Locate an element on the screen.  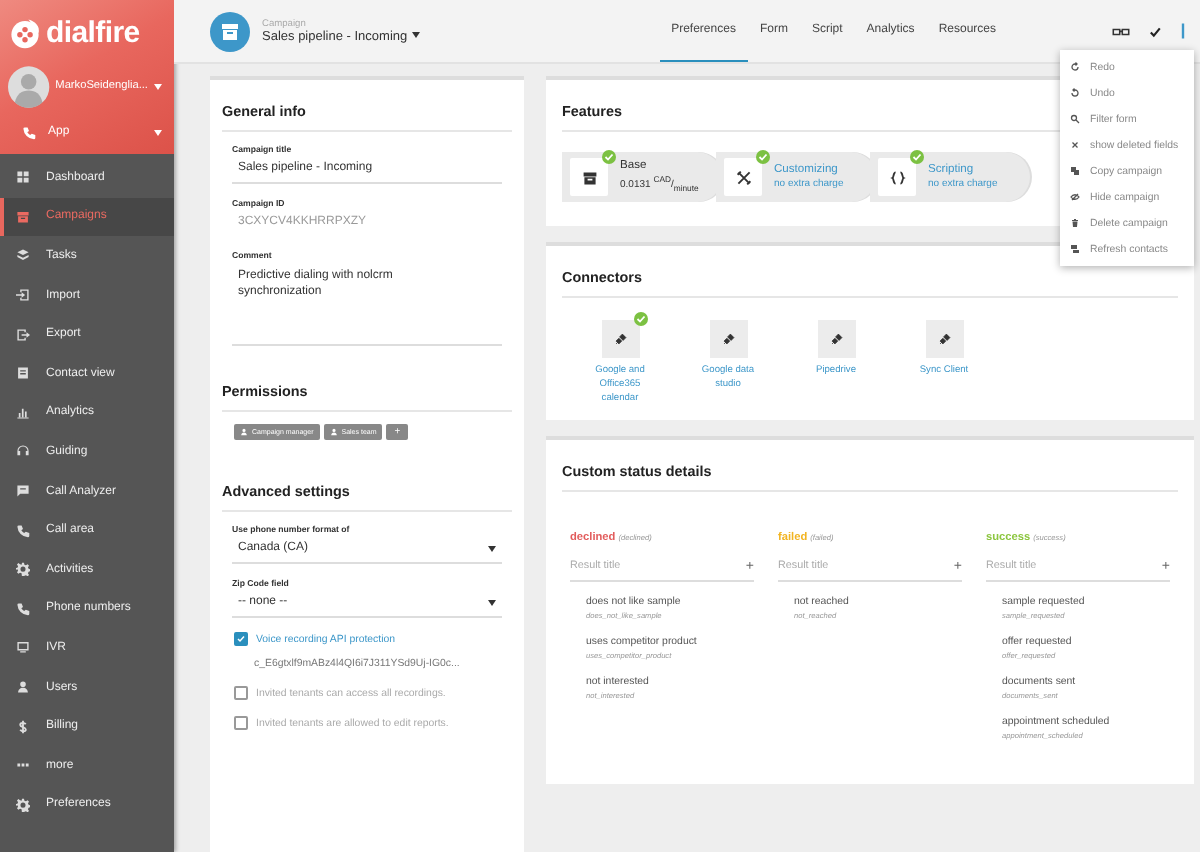
trash-icon is located at coordinates (1075, 223).